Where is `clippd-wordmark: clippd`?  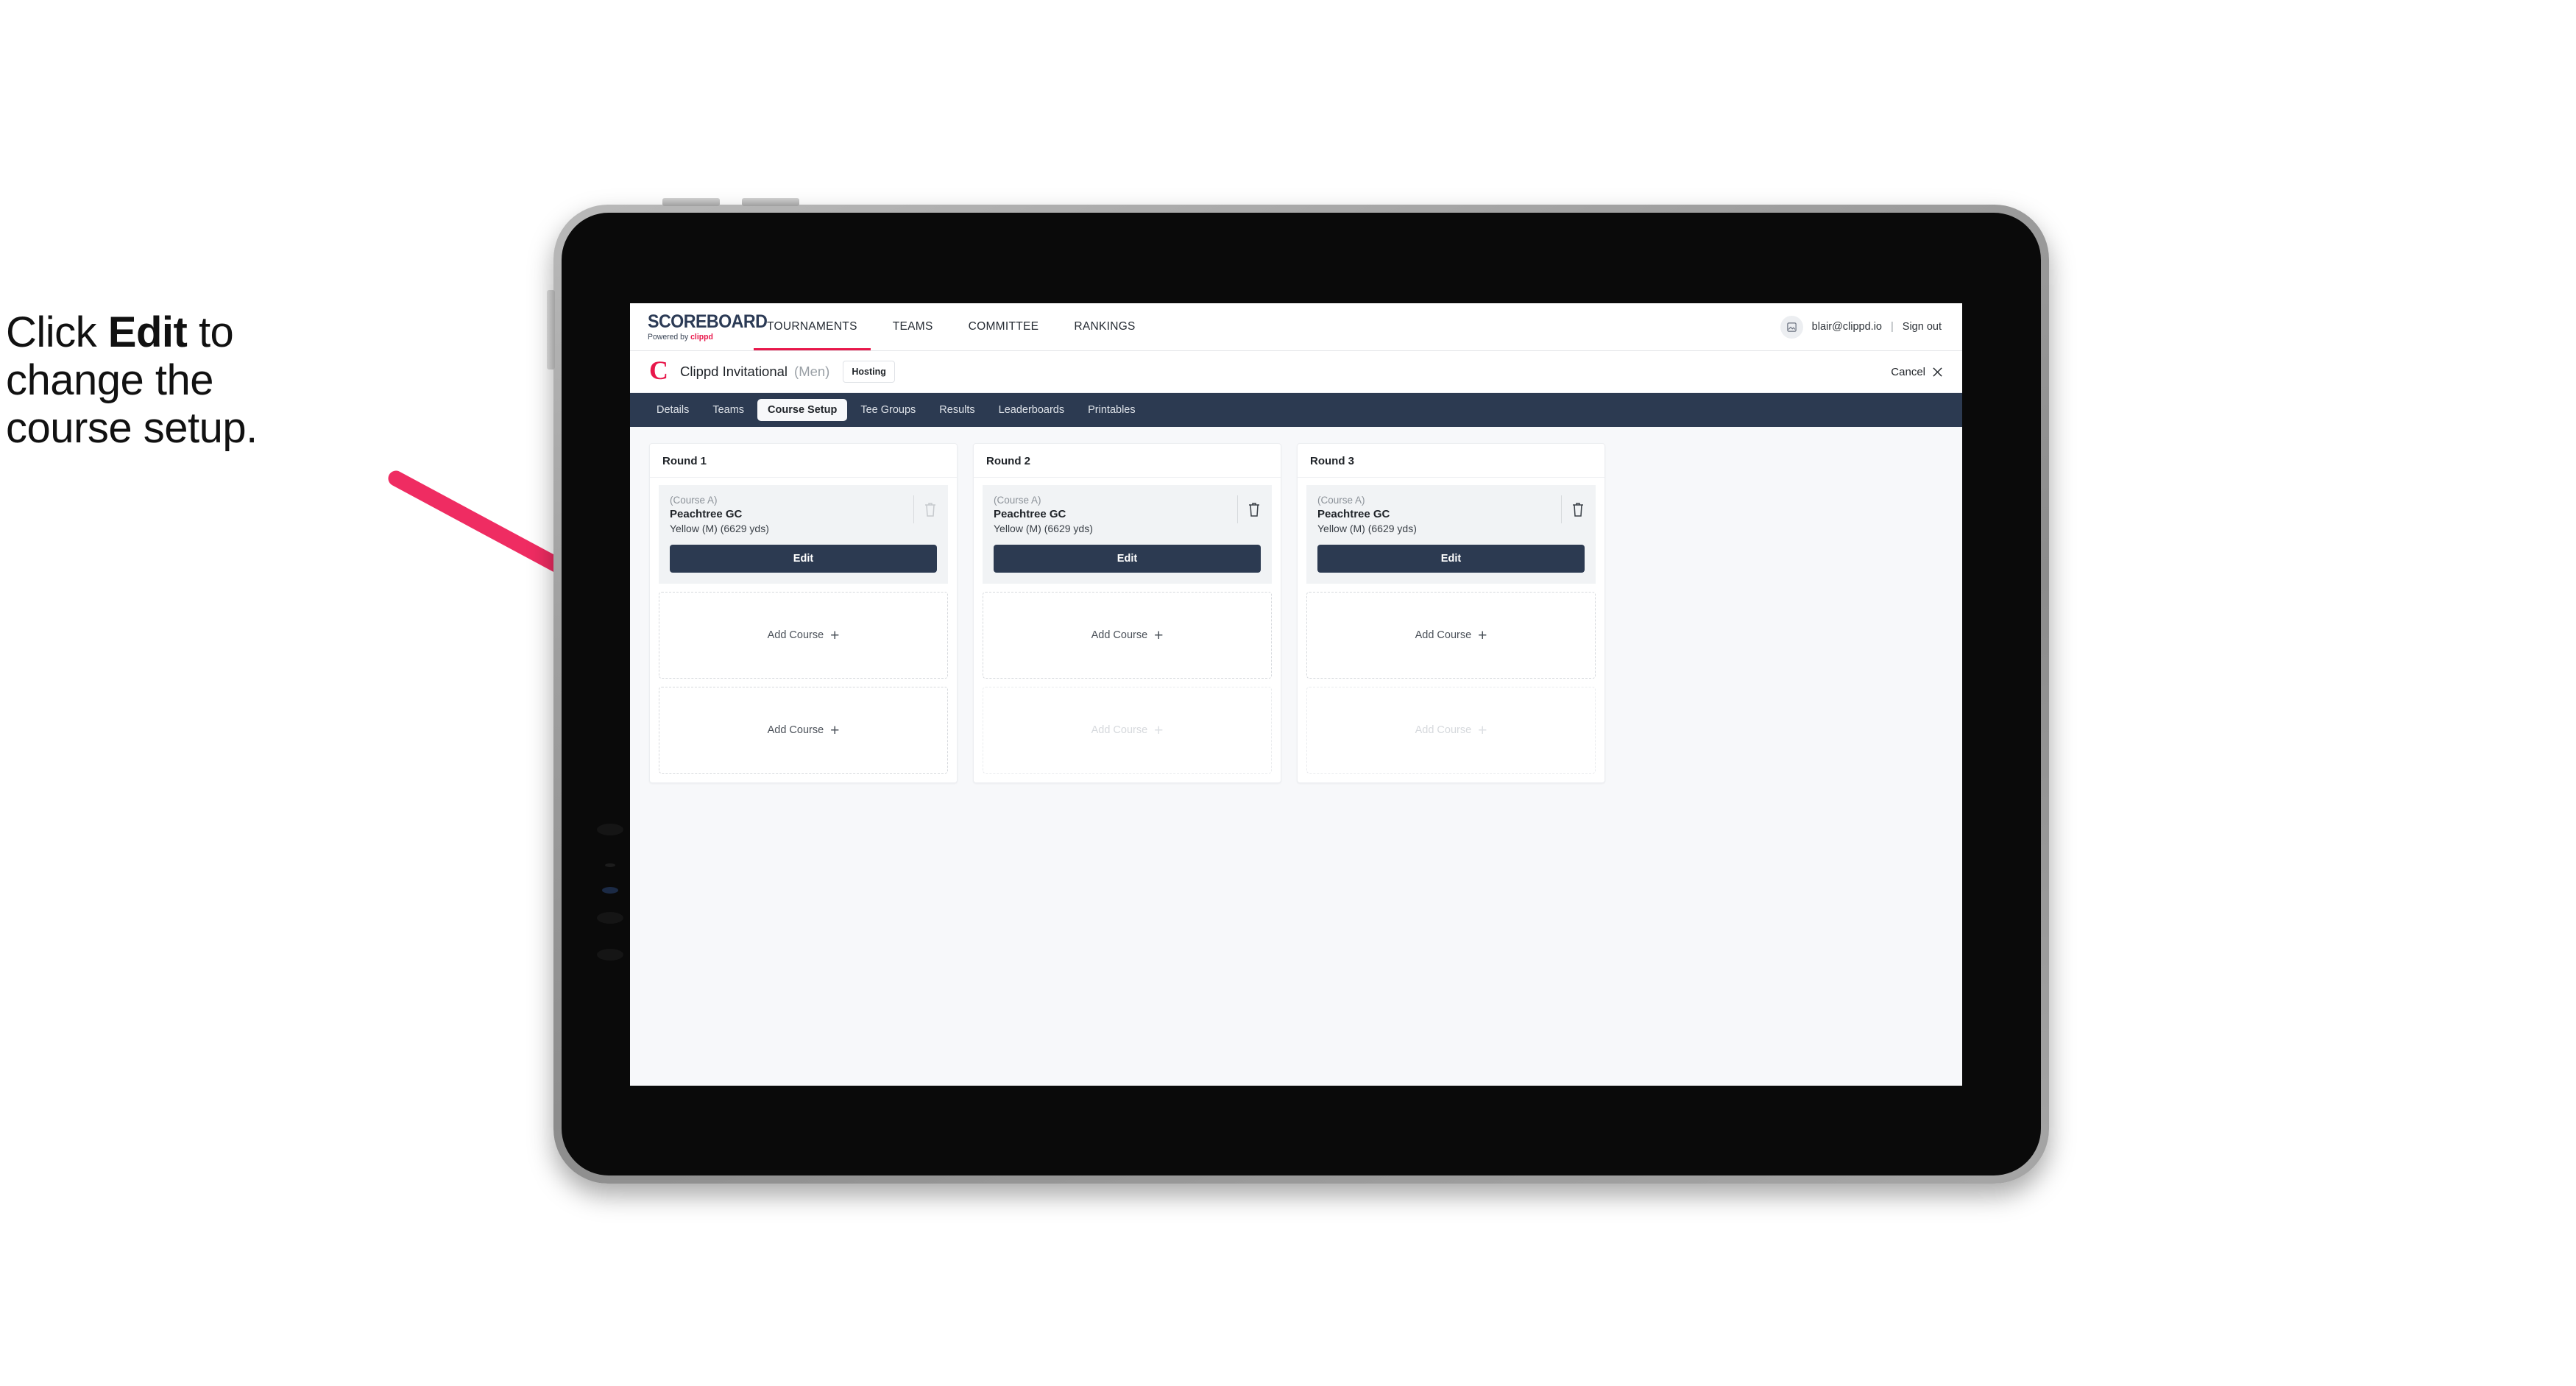 clippd-wordmark: clippd is located at coordinates (701, 337).